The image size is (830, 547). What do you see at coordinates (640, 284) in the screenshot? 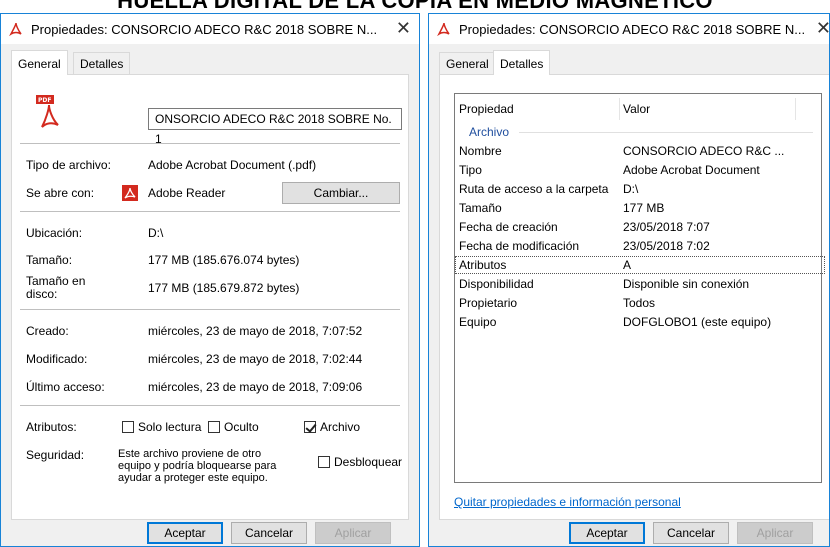
I see `table-row: Disponibilidad Disponible sin conexión` at bounding box center [640, 284].